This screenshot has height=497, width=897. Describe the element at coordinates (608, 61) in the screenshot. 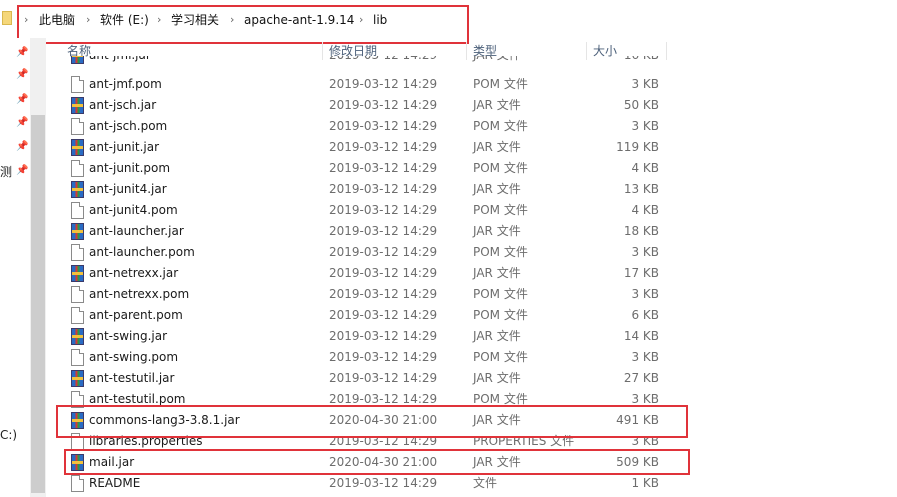

I see `file-size: 16 KB` at that location.